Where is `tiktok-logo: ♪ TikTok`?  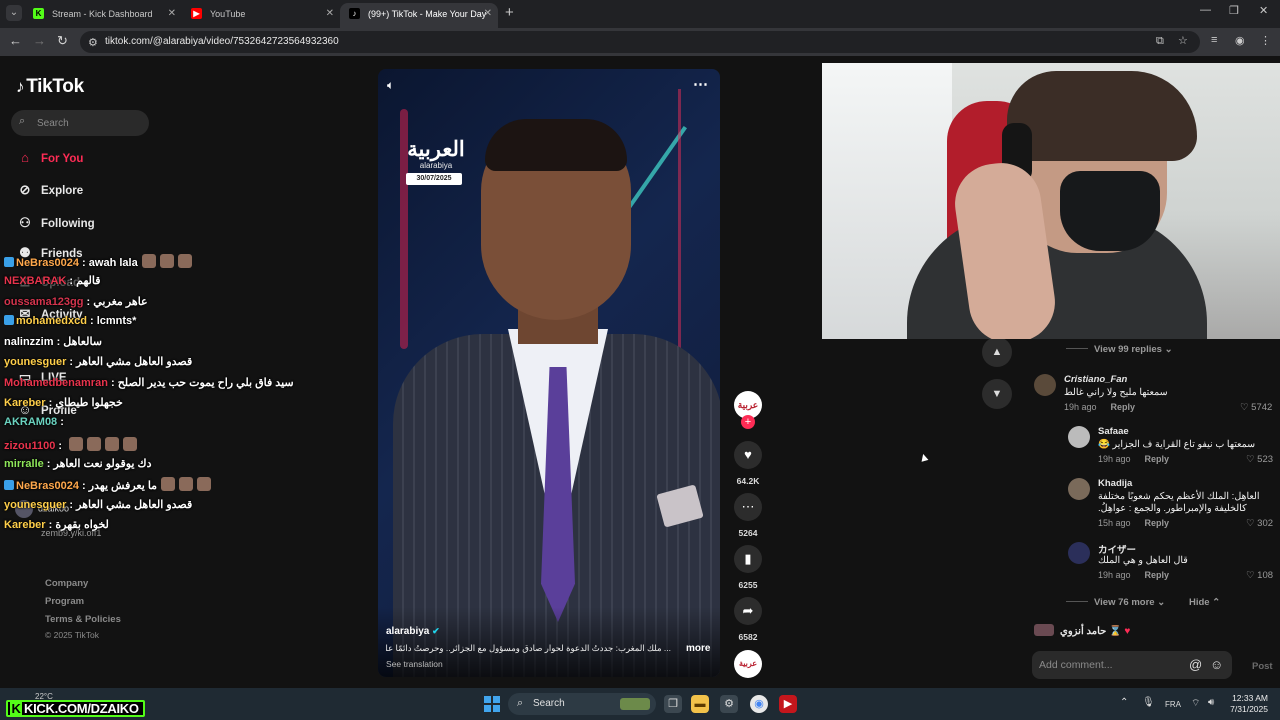 tiktok-logo: ♪ TikTok is located at coordinates (50, 87).